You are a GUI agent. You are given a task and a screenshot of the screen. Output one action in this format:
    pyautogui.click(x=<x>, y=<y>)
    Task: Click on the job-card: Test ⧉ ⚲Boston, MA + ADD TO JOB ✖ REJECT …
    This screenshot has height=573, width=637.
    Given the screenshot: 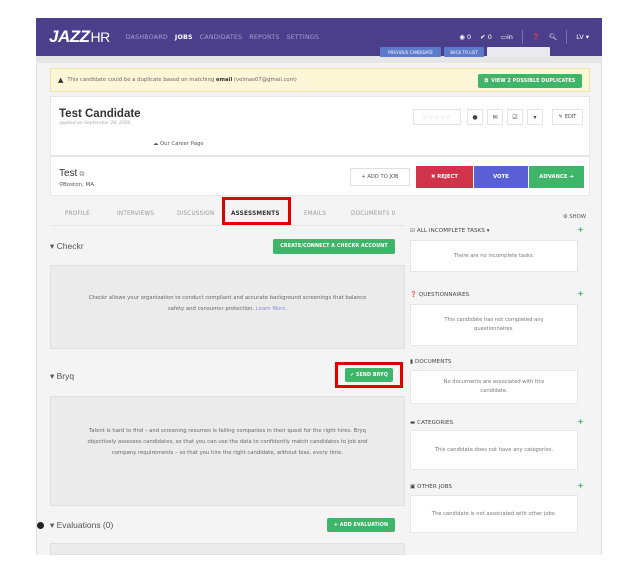 What is the action you would take?
    pyautogui.click(x=320, y=176)
    